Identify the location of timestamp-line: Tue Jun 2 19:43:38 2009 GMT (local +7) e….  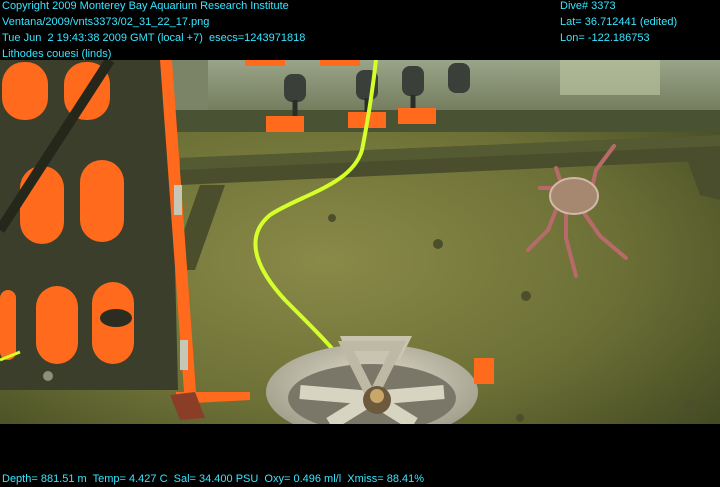
(154, 38).